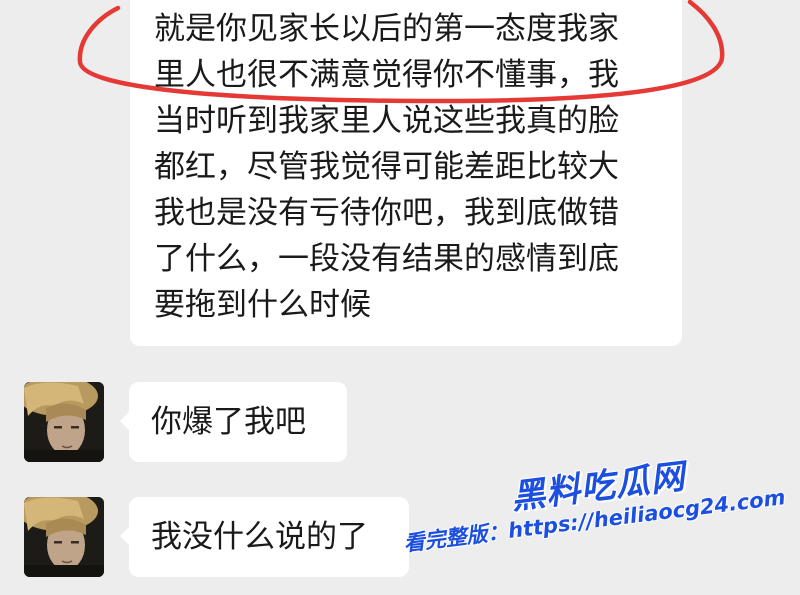 This screenshot has width=800, height=595. Describe the element at coordinates (386, 259) in the screenshot. I see `message-line: 了什么，一段没有结果的感情到底` at that location.